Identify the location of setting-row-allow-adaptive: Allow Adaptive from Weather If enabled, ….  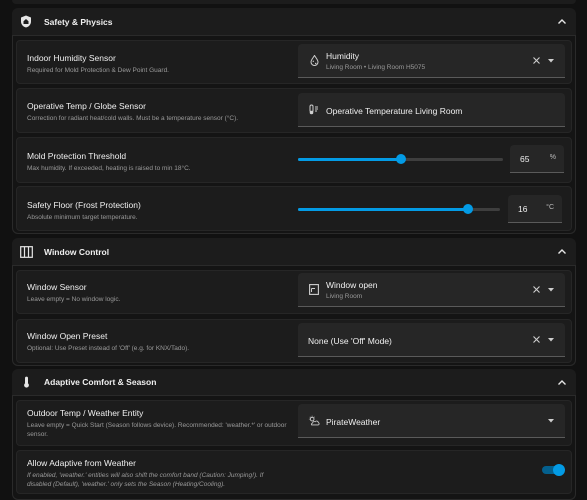
(294, 472).